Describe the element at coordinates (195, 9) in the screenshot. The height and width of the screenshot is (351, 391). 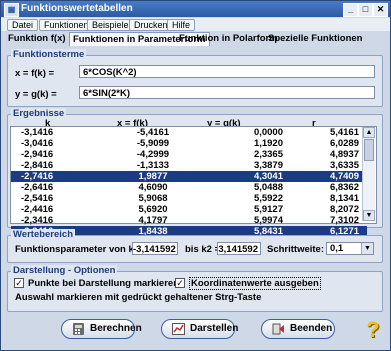
I see `title-bar: ▦ Funktionswertetabellen _ □ ✕` at that location.